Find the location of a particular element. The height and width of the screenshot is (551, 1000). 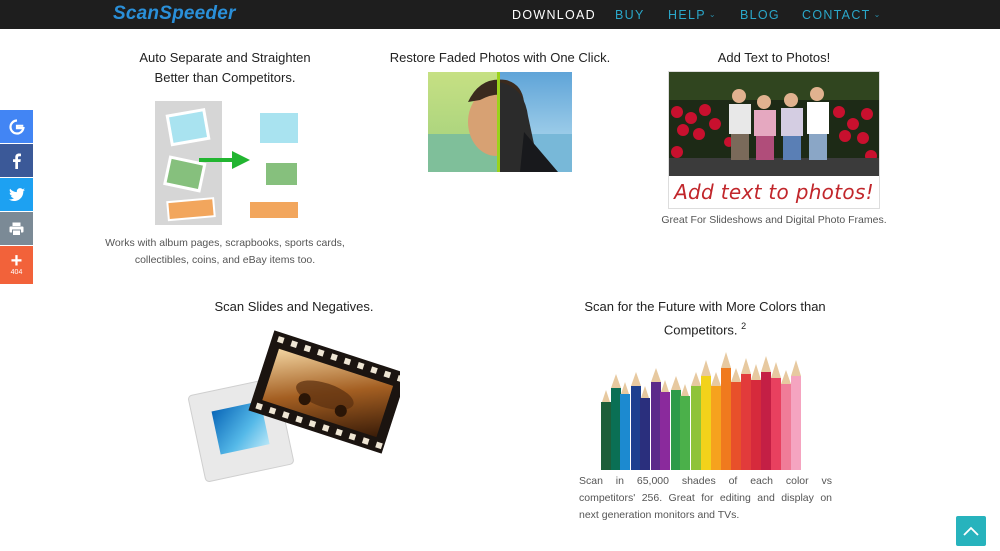

nav-download-label: DOWNLOAD is located at coordinates (554, 14).